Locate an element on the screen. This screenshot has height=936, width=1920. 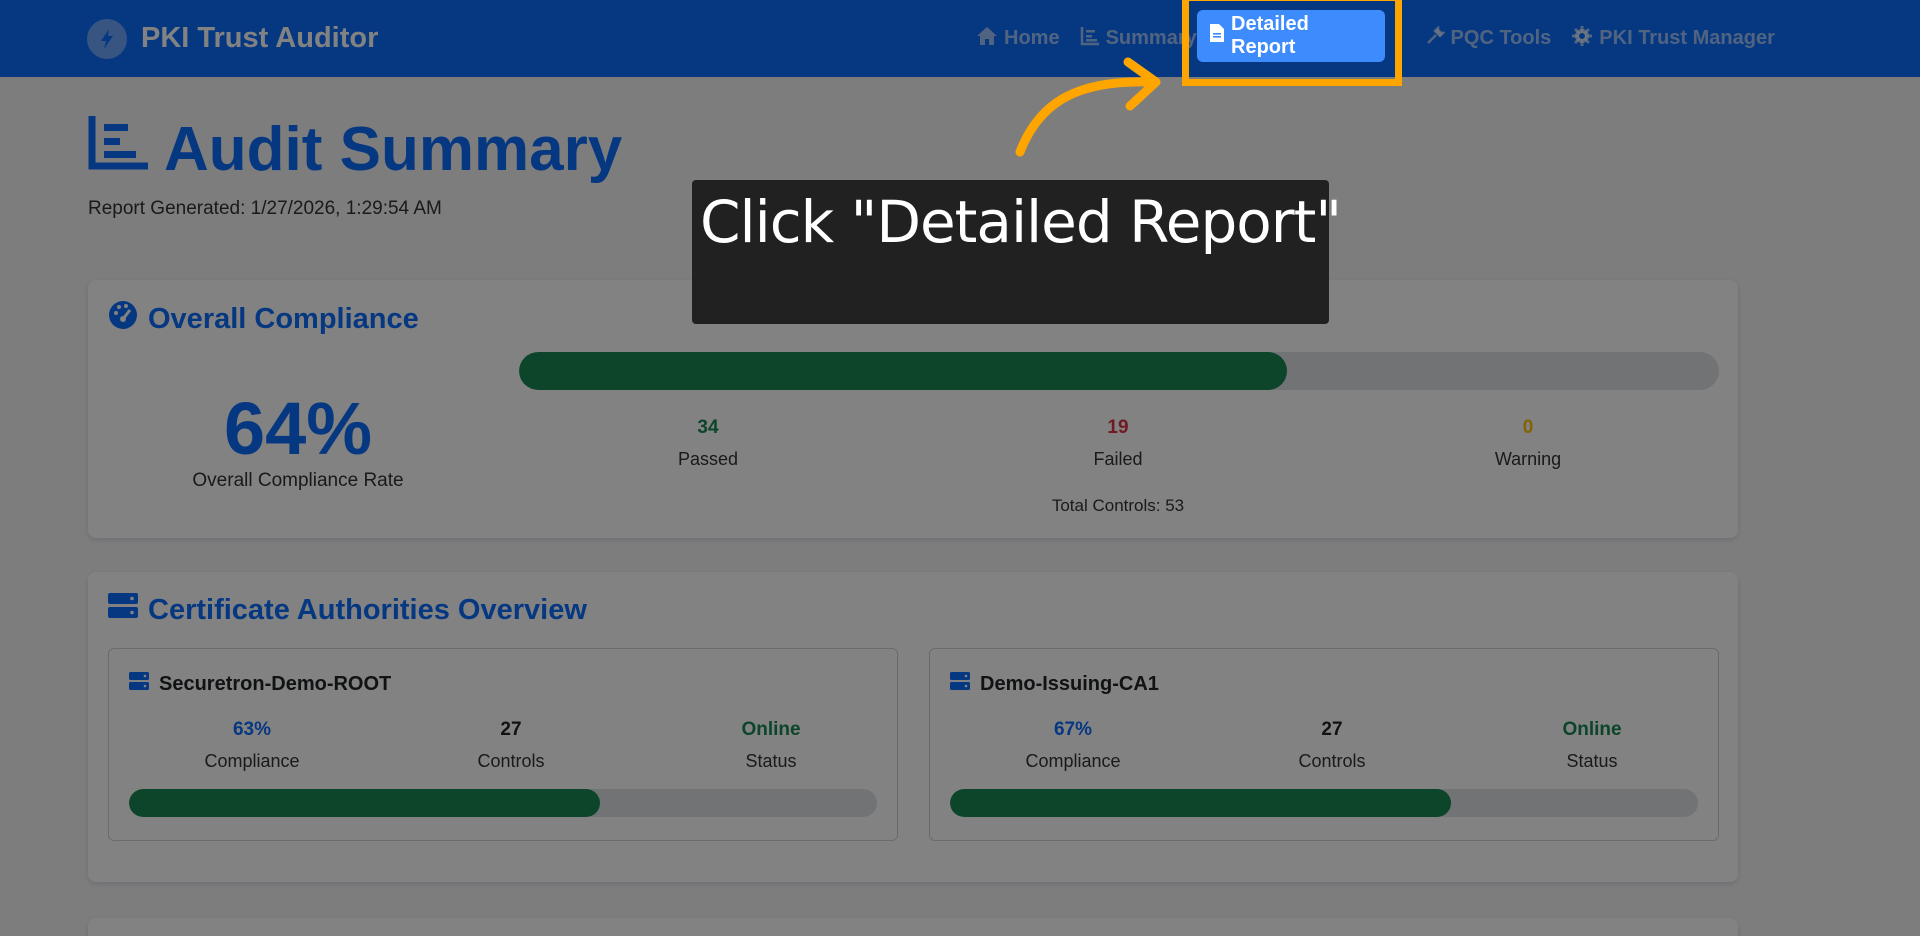
stat-value: 0 is located at coordinates (1528, 427).